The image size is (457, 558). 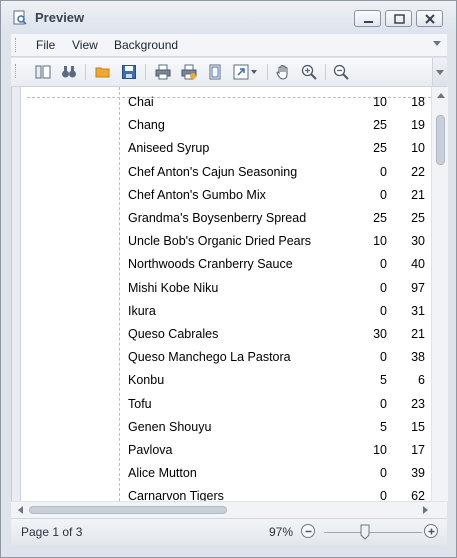 I want to click on binoculars-icon, so click(x=69, y=72).